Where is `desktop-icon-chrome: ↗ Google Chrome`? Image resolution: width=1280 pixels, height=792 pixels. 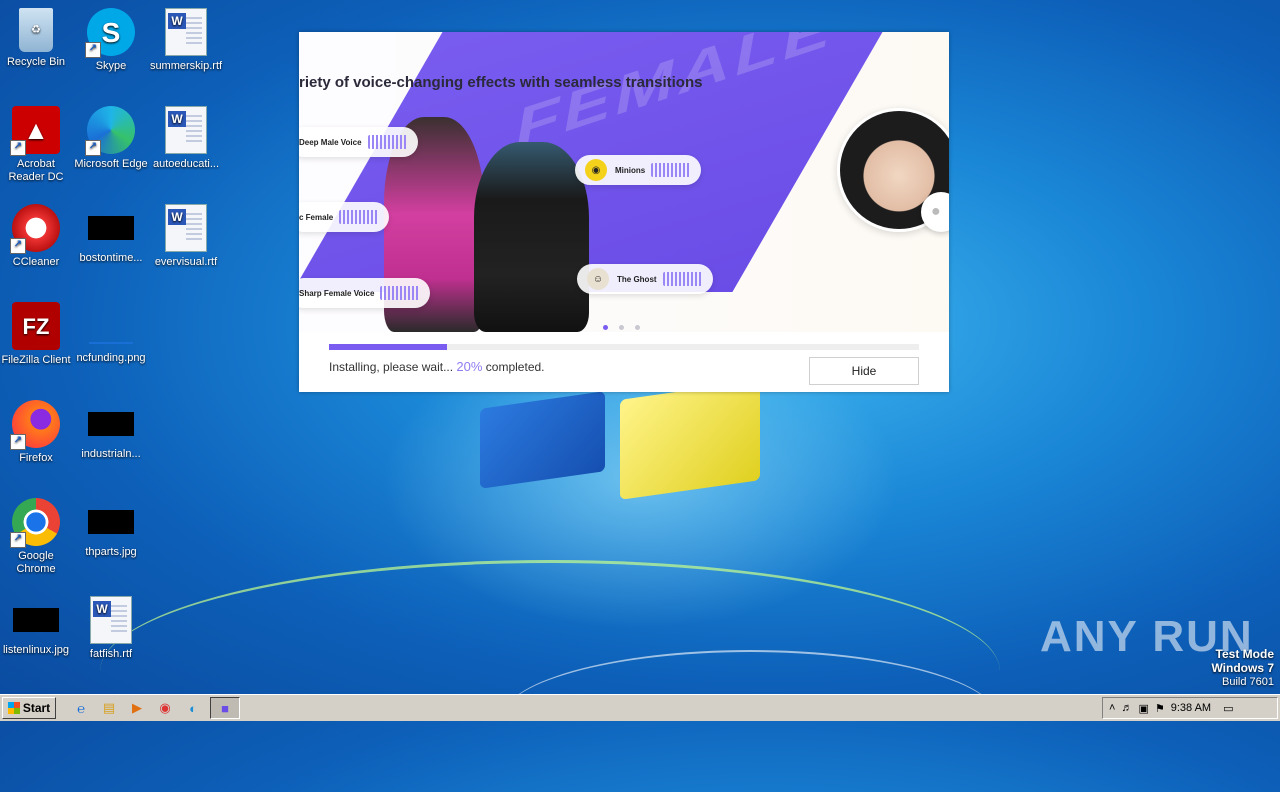
desktop-icon-chrome: ↗ Google Chrome is located at coordinates (37, 537).